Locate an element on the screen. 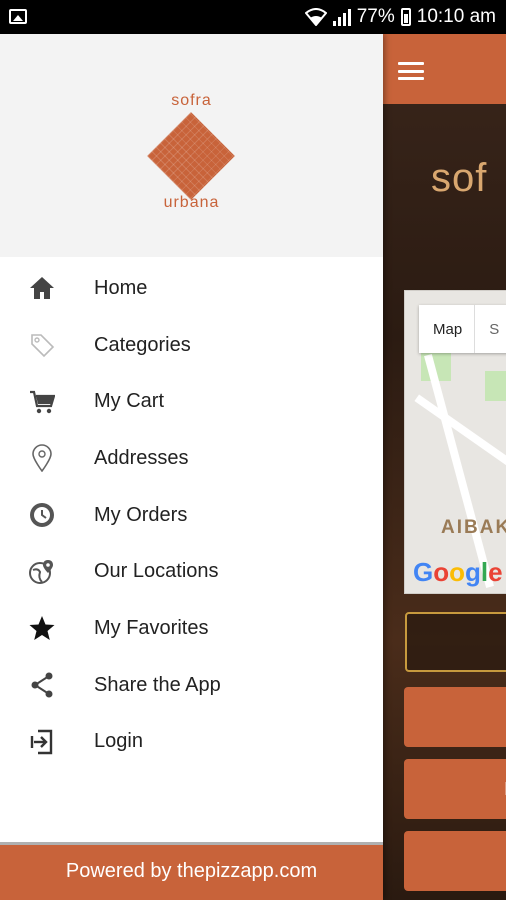 The height and width of the screenshot is (900, 506). tag-icon is located at coordinates (42, 345).